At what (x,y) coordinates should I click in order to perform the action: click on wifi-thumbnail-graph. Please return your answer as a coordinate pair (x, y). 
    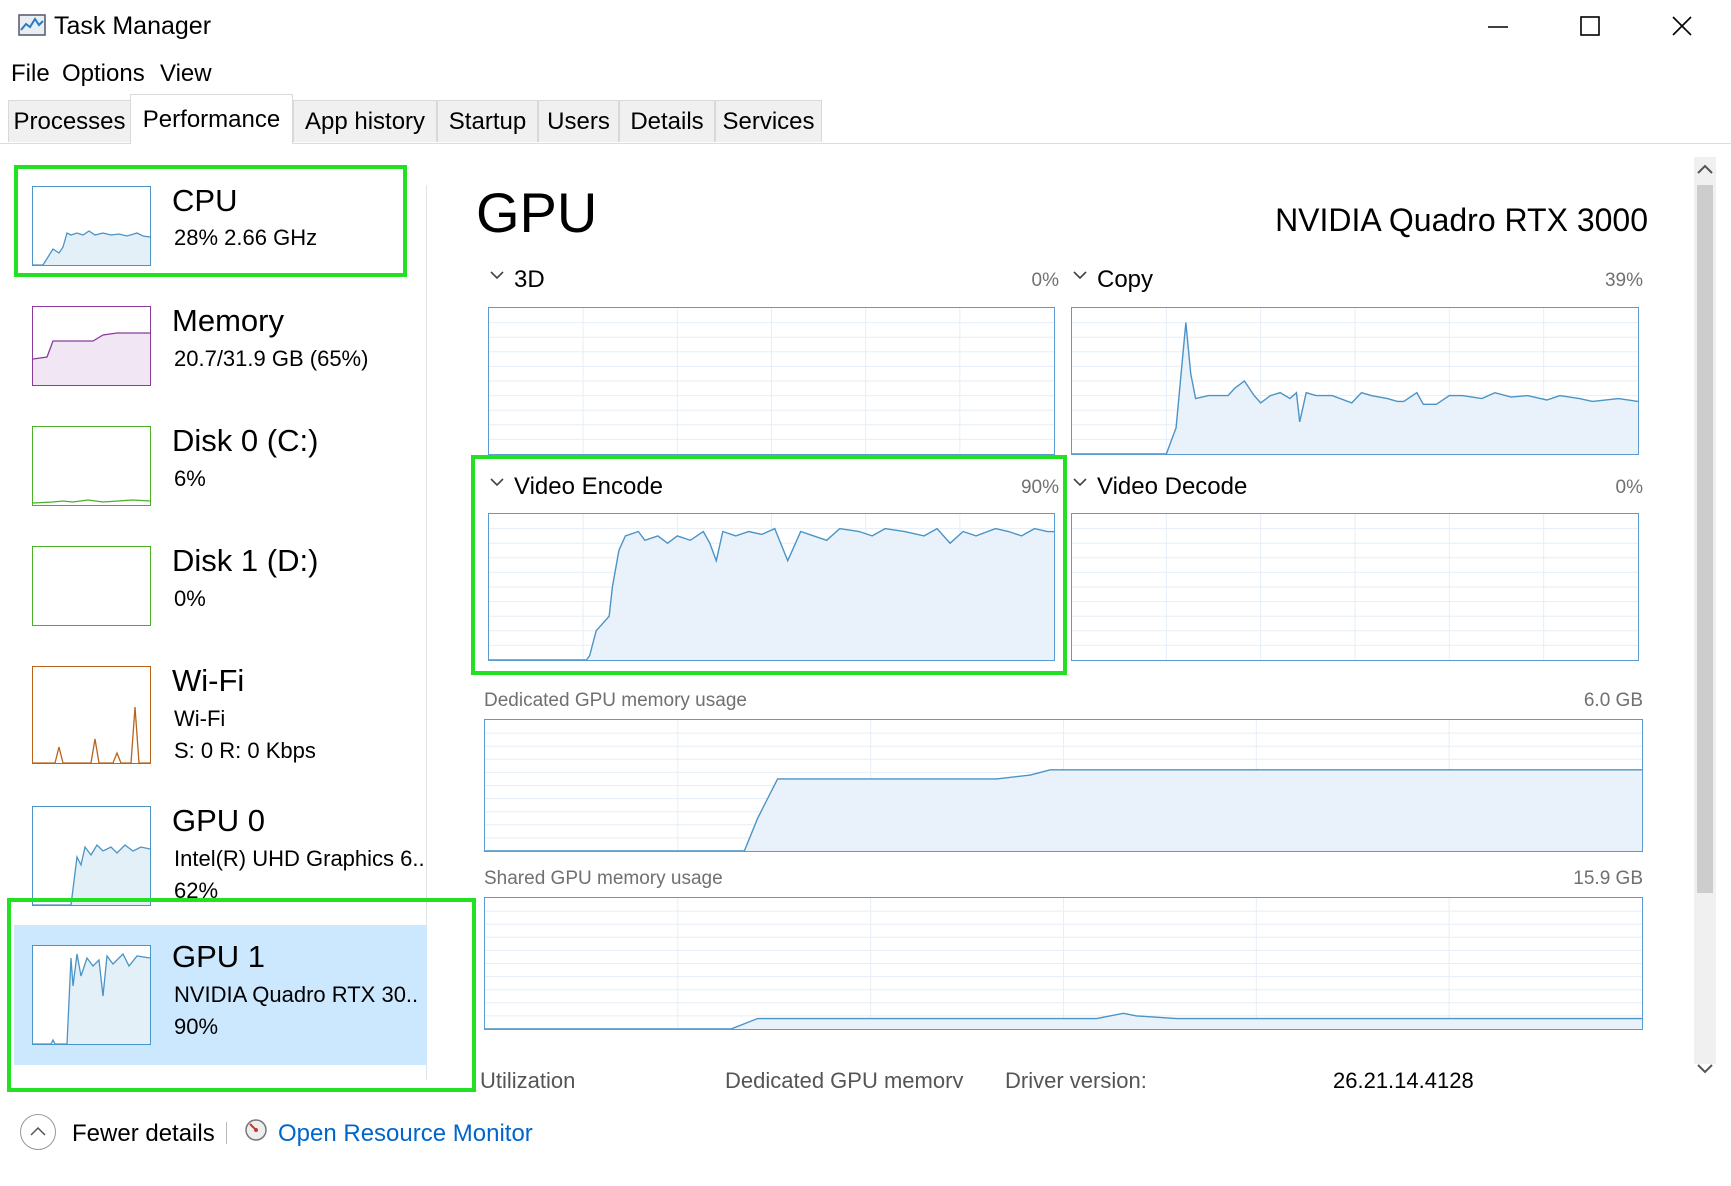
    Looking at the image, I should click on (91, 715).